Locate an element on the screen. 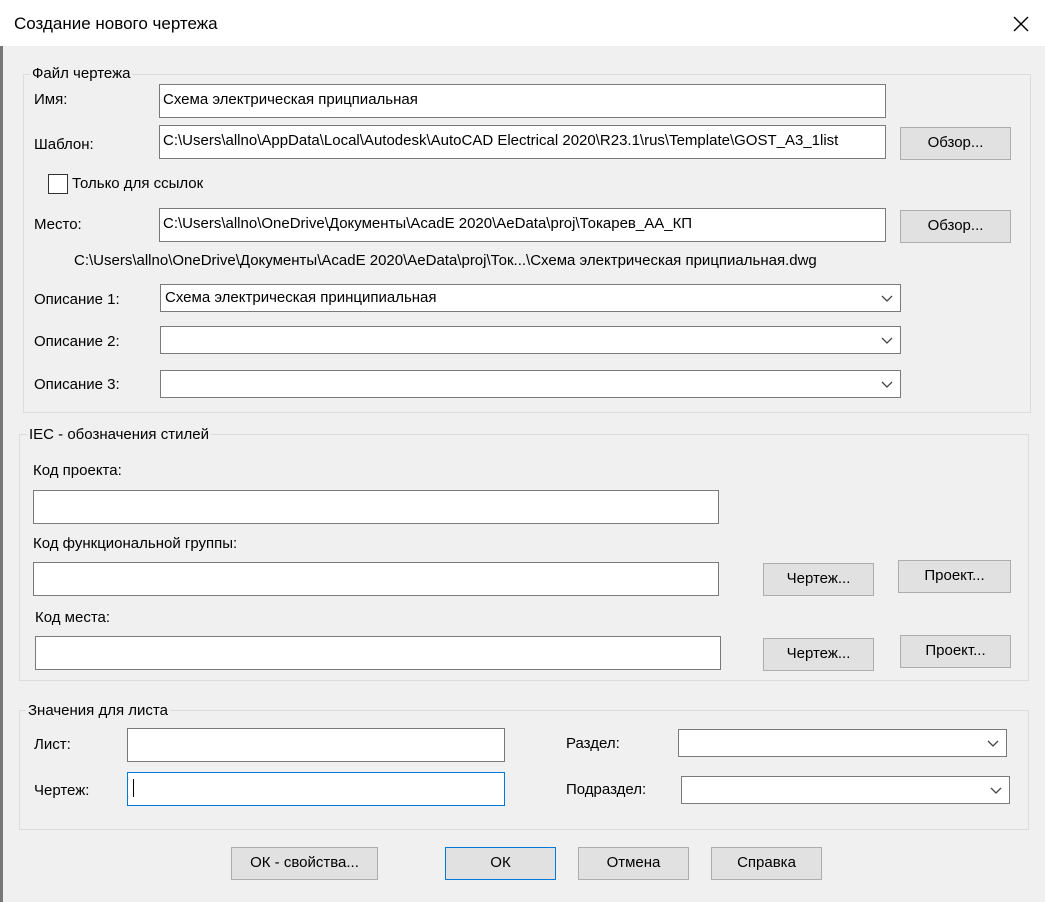 This screenshot has width=1045, height=902. ok-button: ОК is located at coordinates (500, 863).